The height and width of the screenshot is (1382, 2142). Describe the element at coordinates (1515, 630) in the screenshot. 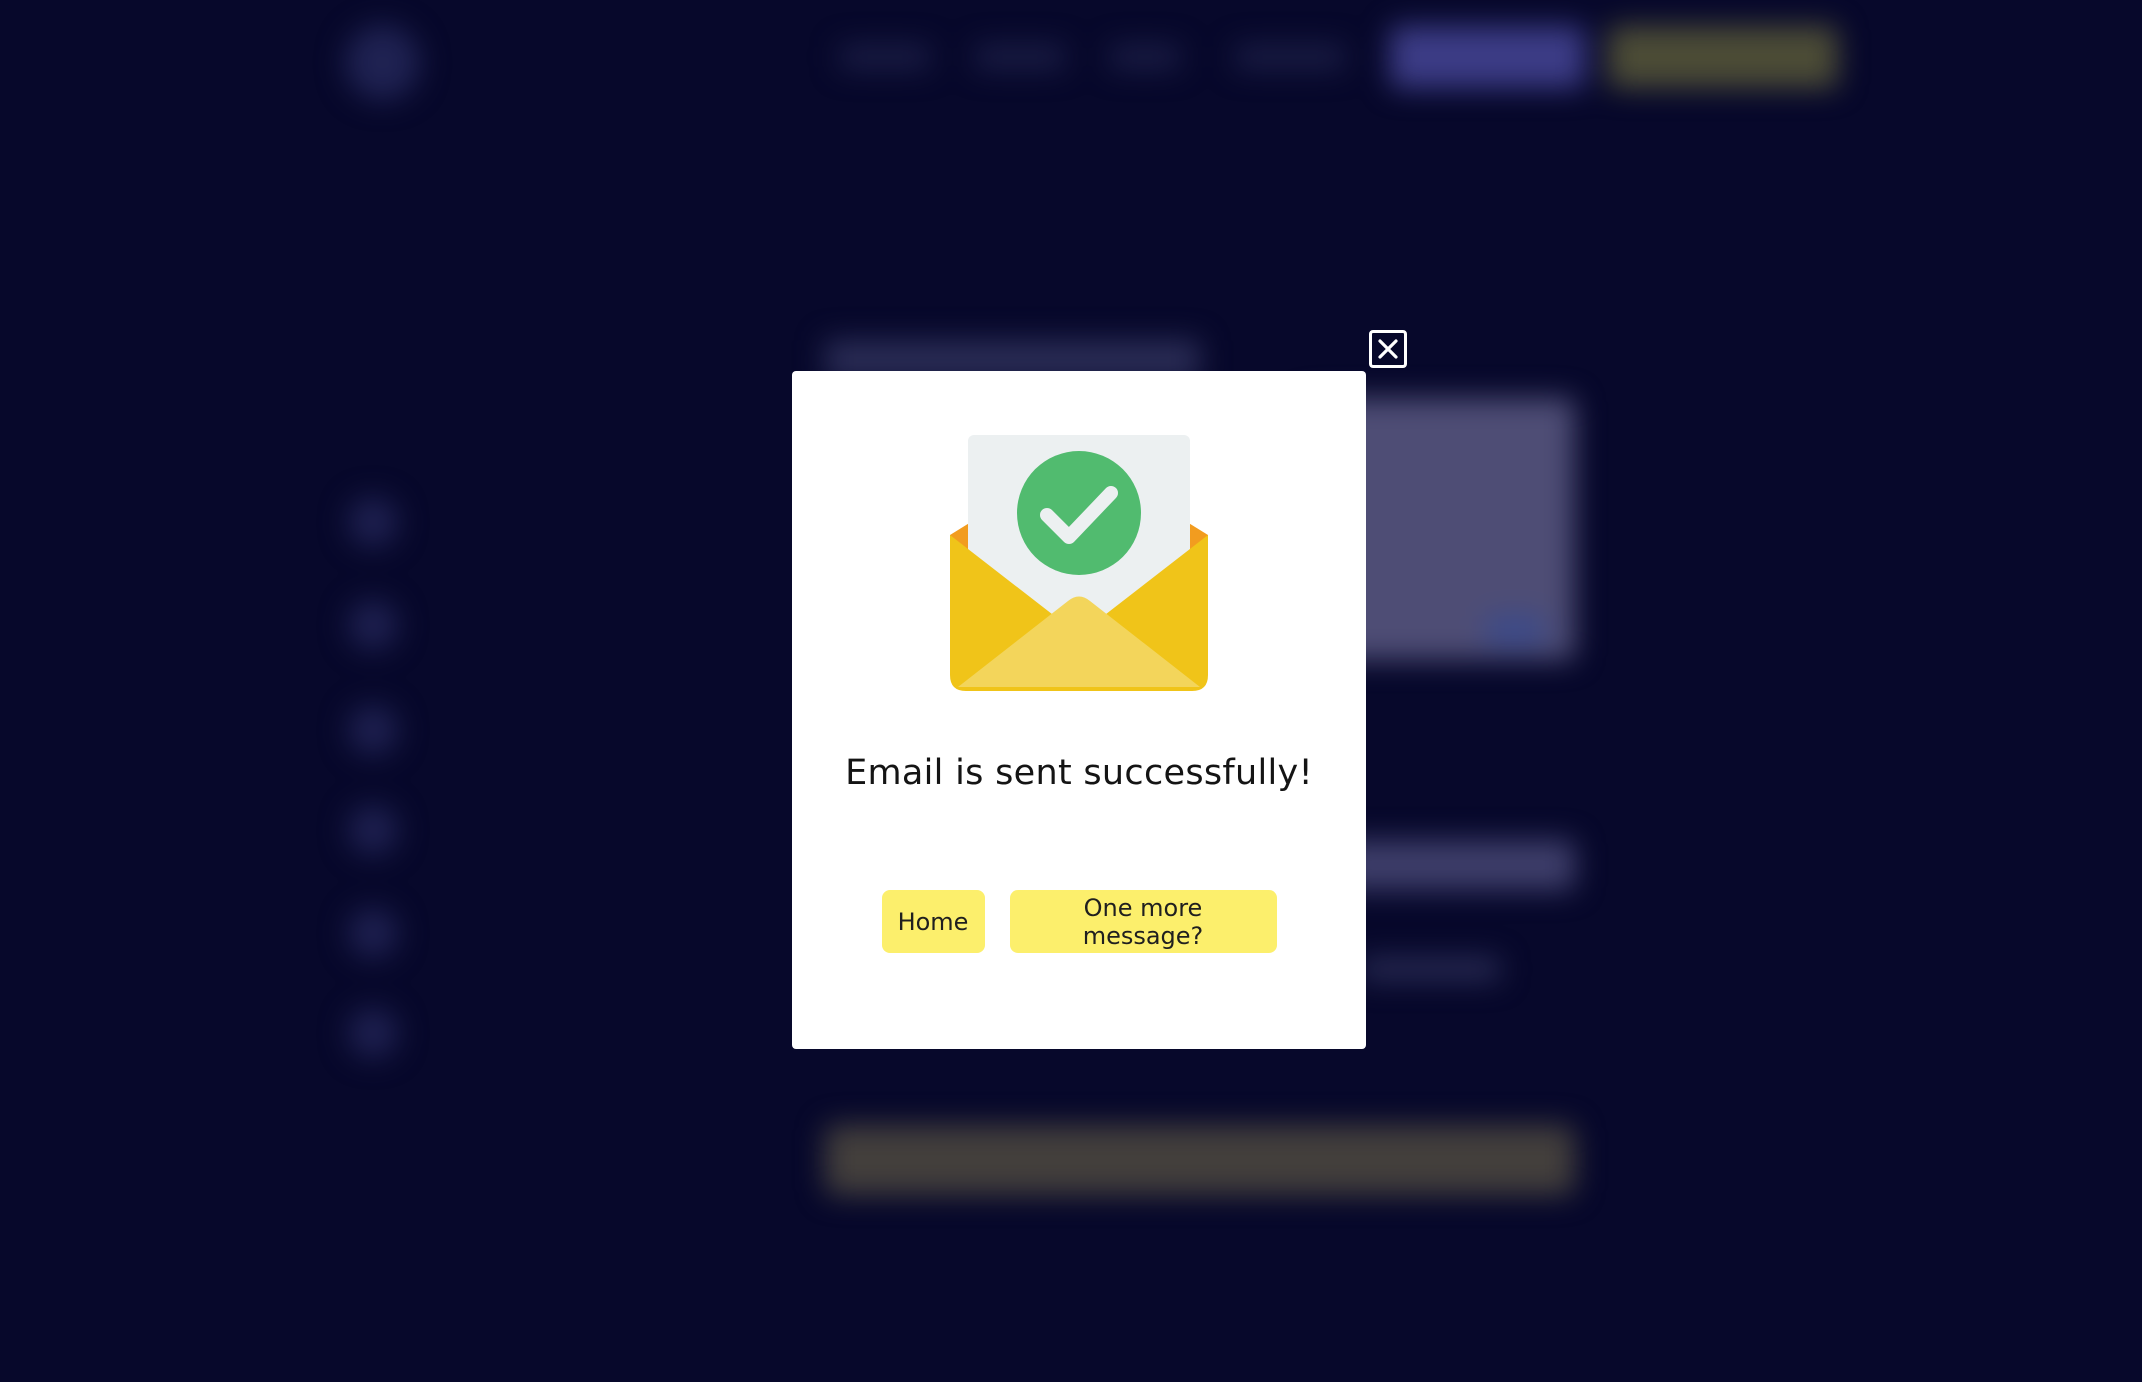

I see `background-panel-badge` at that location.